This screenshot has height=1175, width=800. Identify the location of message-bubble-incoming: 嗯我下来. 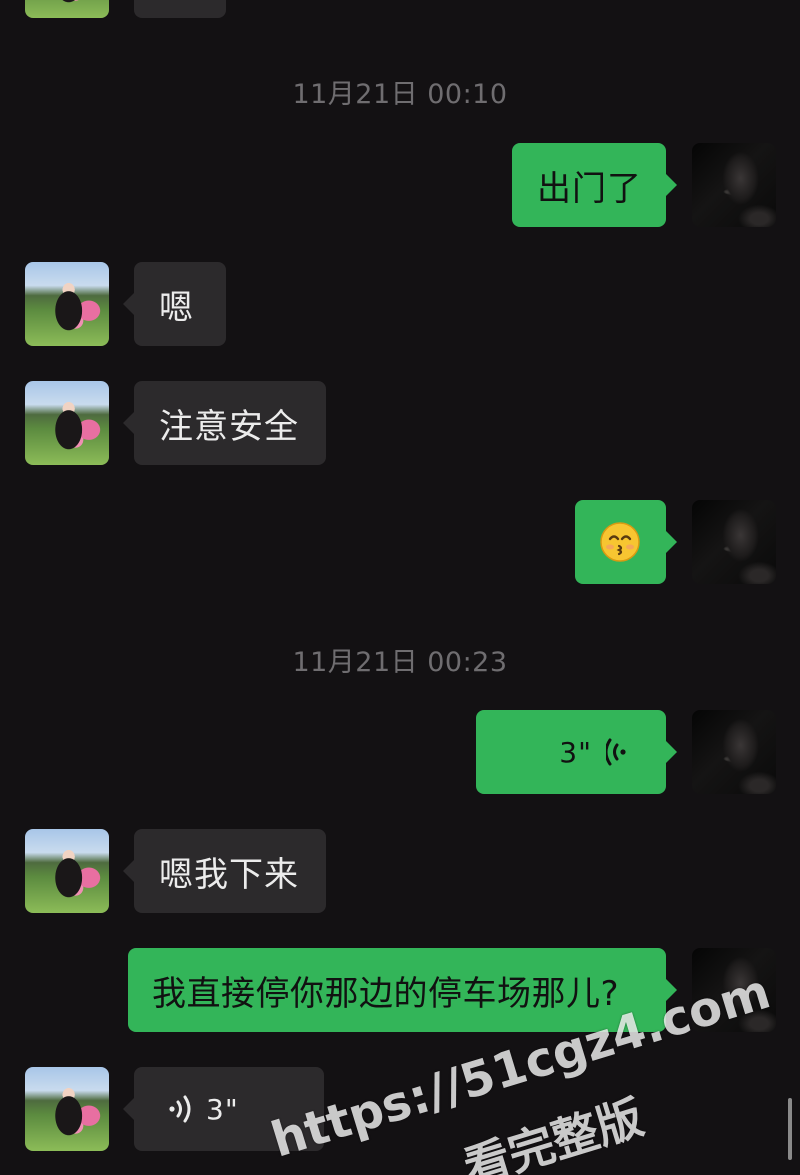
(224, 871).